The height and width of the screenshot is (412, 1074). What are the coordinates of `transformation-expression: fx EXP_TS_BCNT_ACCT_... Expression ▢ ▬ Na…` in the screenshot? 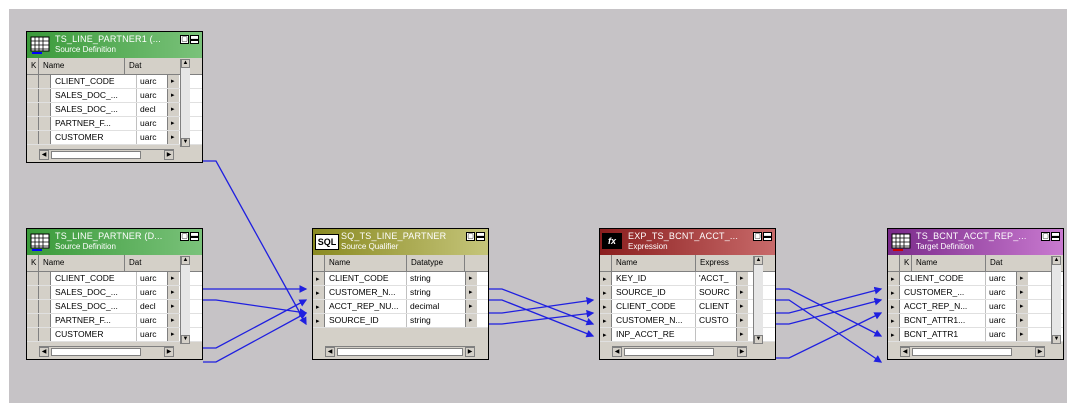 It's located at (687, 294).